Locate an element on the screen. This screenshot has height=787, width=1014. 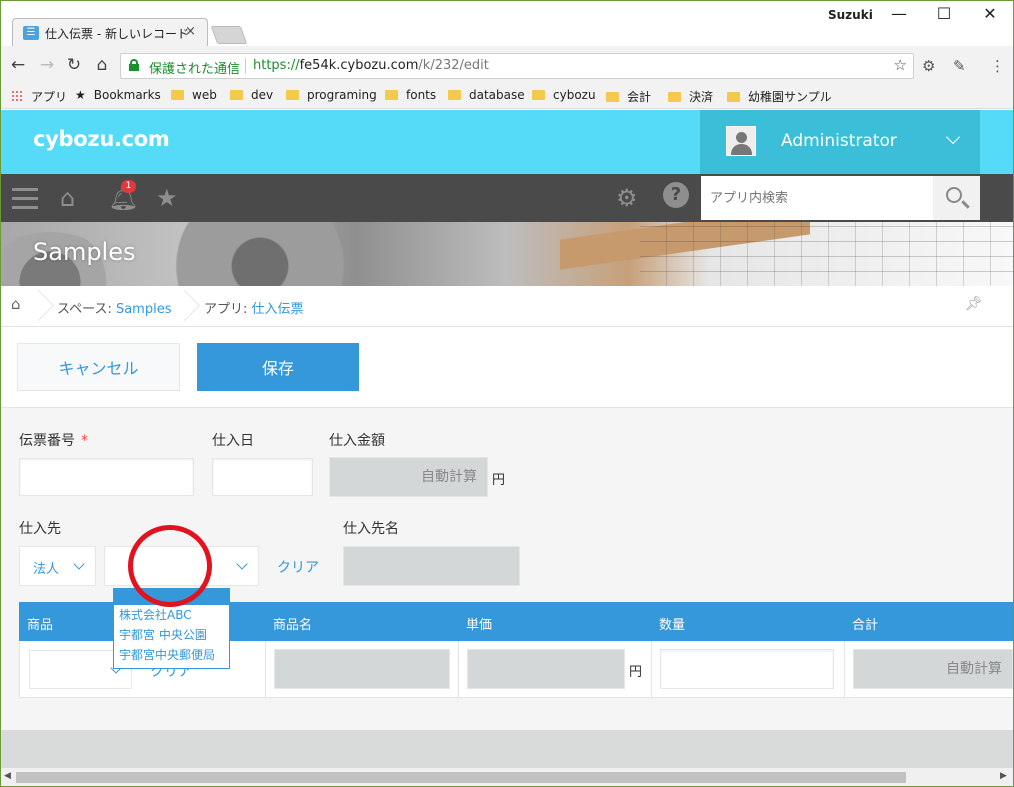
supplier-name-label: 仕入先名 is located at coordinates (371, 529).